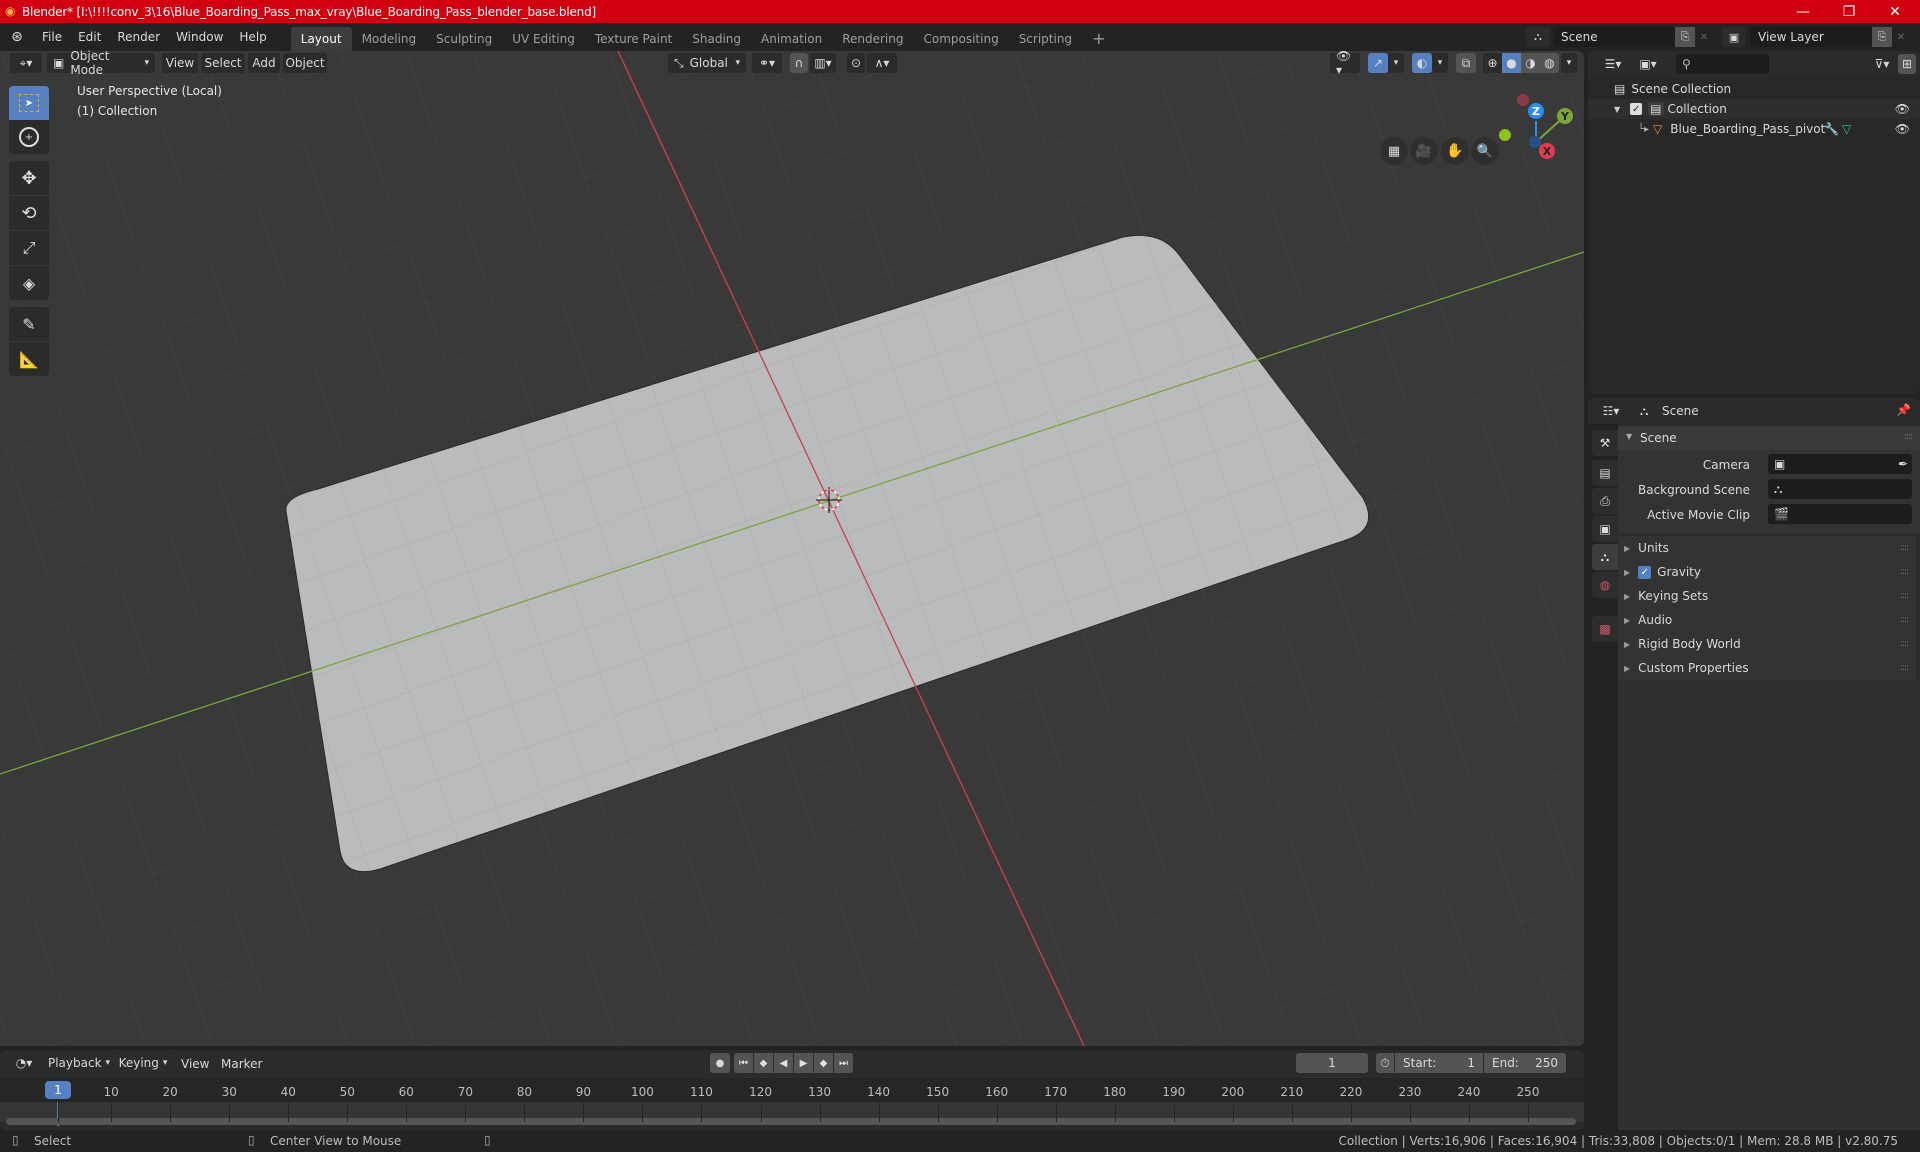  Describe the element at coordinates (29, 248) in the screenshot. I see `tool-scale: ⤢` at that location.